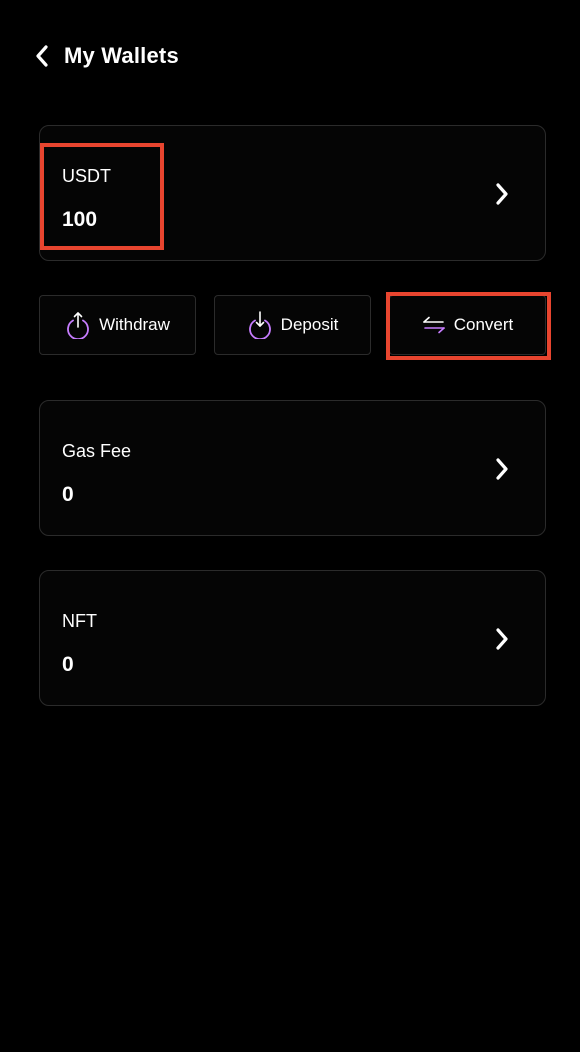 This screenshot has width=580, height=1052. I want to click on wallet-card-gas-fee: Gas Fee 0, so click(292, 468).